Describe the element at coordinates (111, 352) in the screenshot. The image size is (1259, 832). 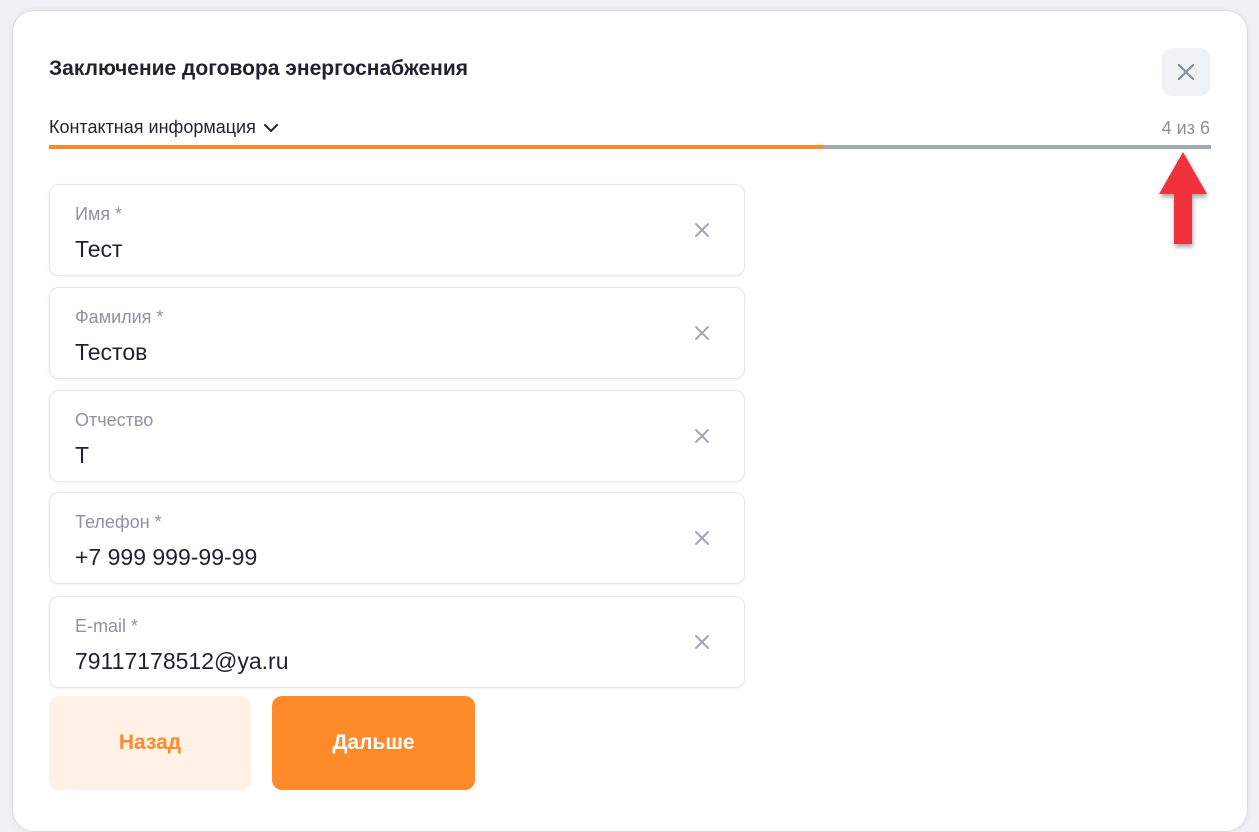
I see `field-value: Тестов` at that location.